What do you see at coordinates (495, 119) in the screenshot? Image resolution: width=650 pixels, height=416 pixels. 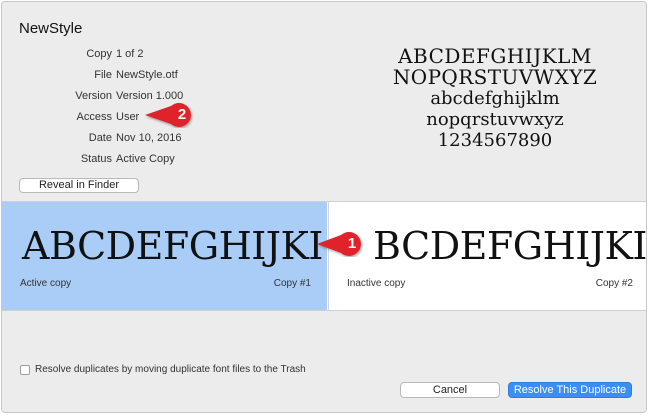 I see `sample-line-lowercase-2: nopqrstuvwxyz` at bounding box center [495, 119].